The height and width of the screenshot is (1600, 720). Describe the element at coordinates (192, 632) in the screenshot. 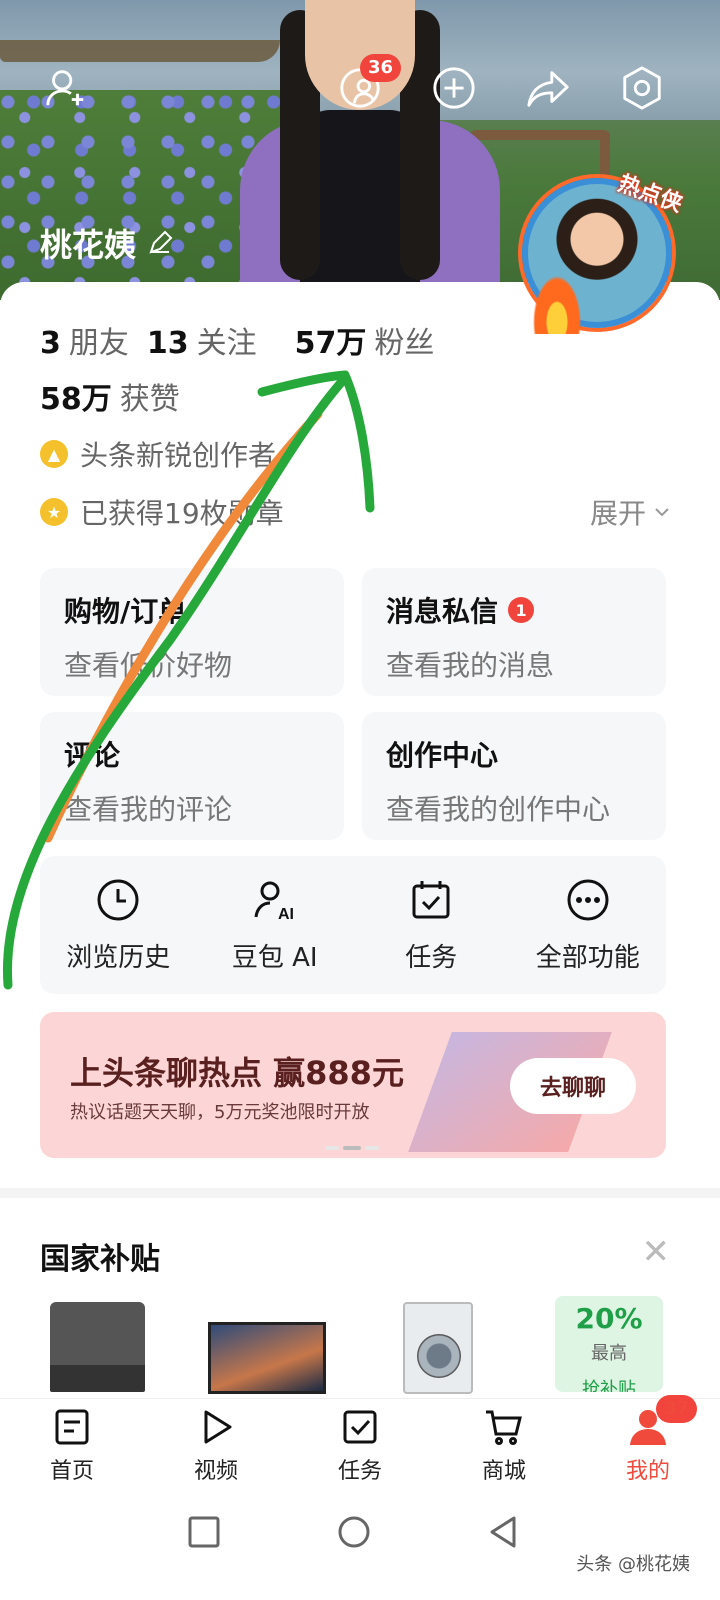

I see `shopping-orders-tile: 购物/订单 查看低价好物` at that location.